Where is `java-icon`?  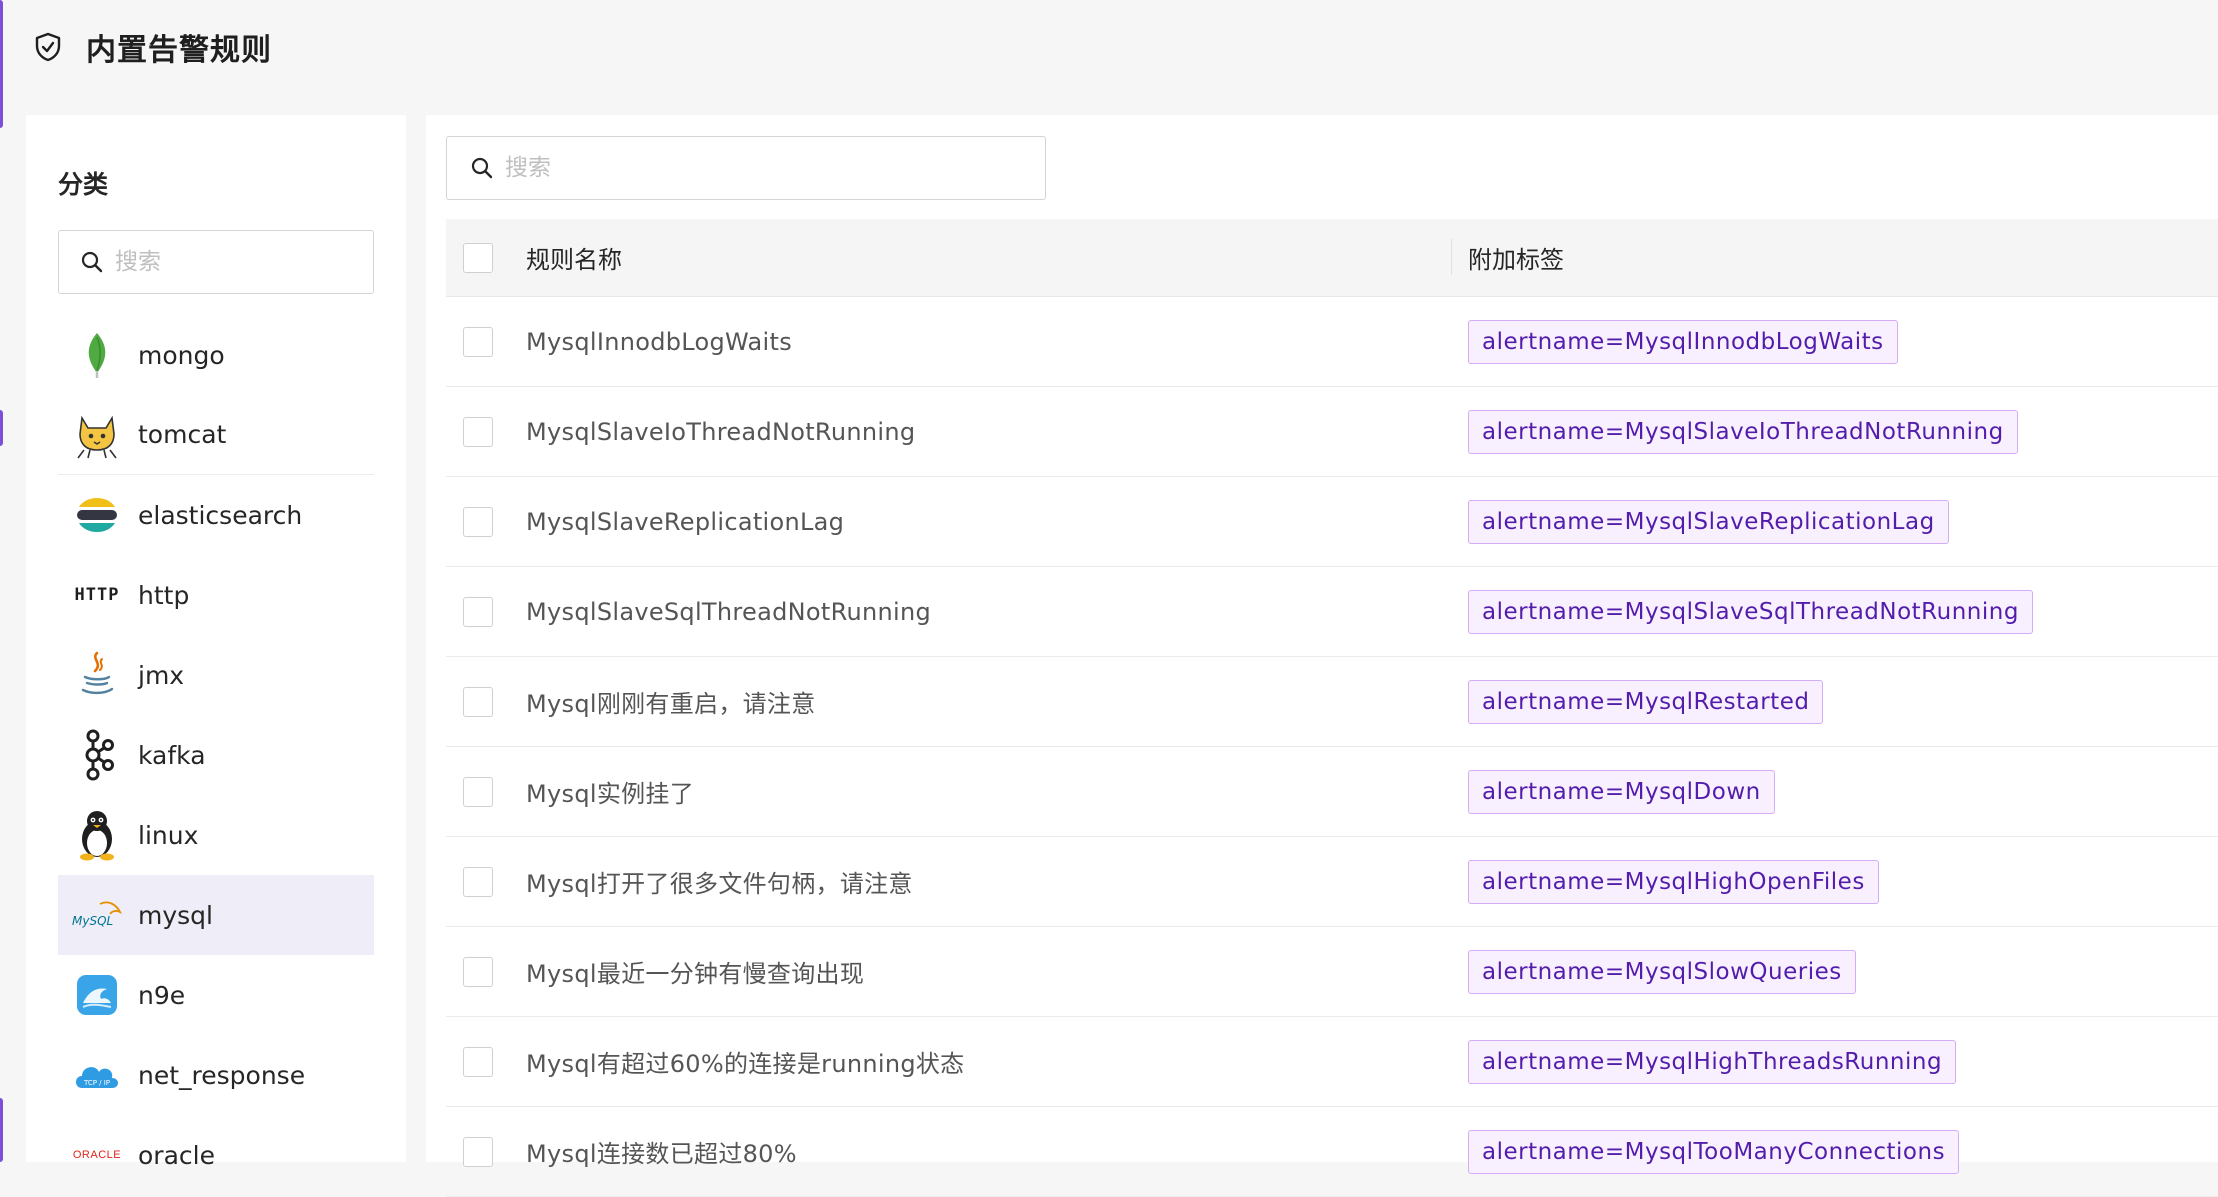
java-icon is located at coordinates (97, 675).